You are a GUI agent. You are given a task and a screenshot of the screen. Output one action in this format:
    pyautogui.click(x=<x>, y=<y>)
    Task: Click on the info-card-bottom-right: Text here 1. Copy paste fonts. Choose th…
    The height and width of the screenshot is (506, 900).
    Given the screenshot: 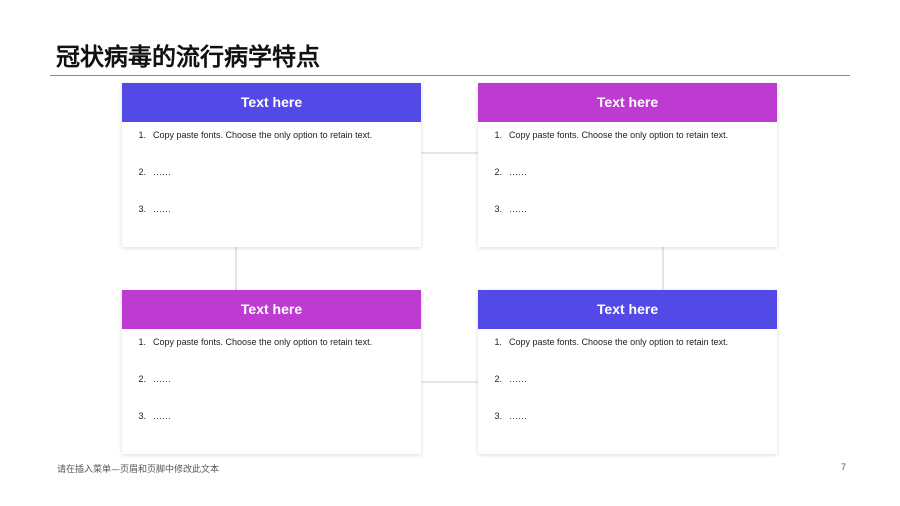 What is the action you would take?
    pyautogui.click(x=627, y=372)
    